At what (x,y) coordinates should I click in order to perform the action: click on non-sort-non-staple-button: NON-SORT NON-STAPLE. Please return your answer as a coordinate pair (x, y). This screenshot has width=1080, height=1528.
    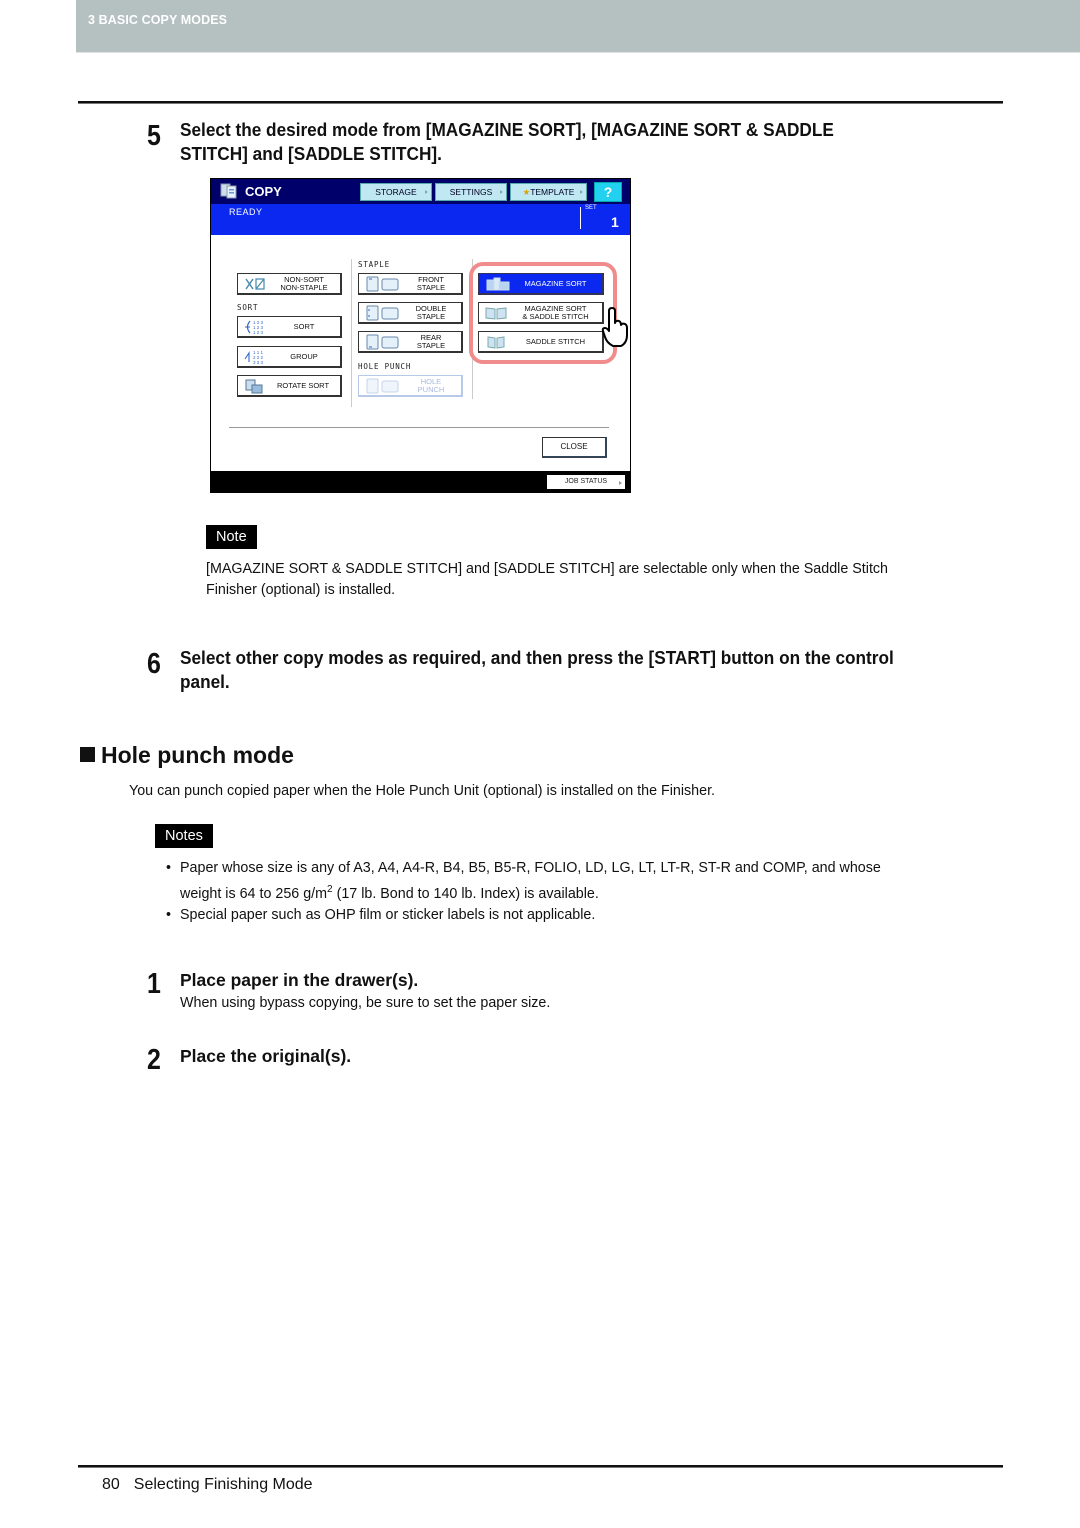
    Looking at the image, I should click on (289, 284).